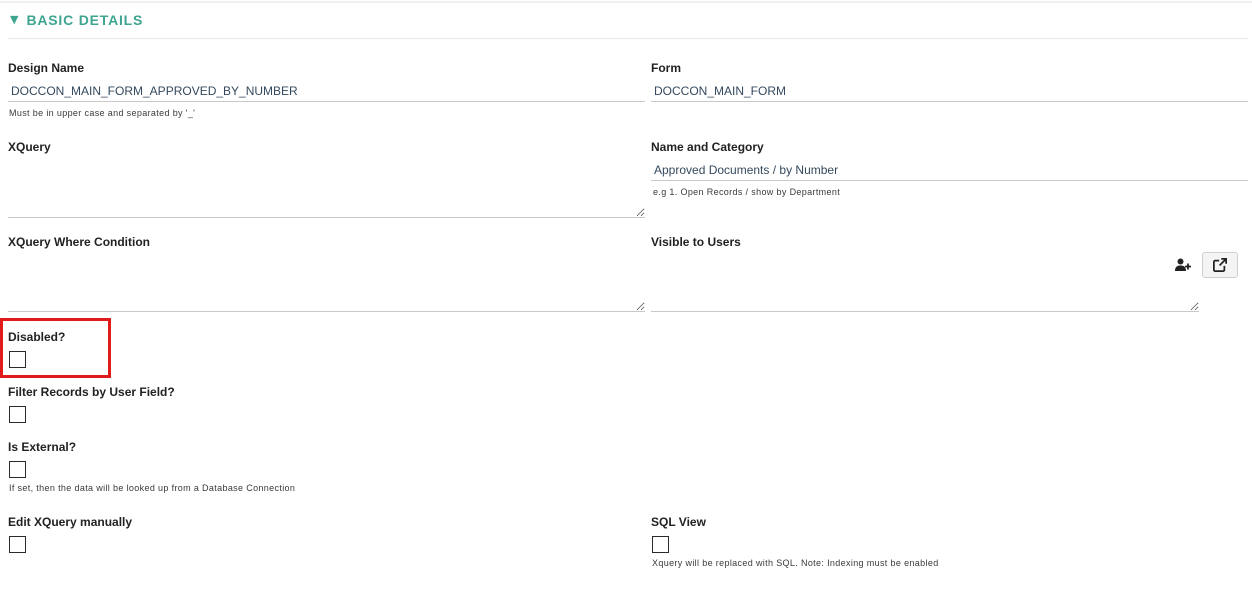  What do you see at coordinates (747, 192) in the screenshot?
I see `name-and-category-help: e.g 1. Open Records / show by Department` at bounding box center [747, 192].